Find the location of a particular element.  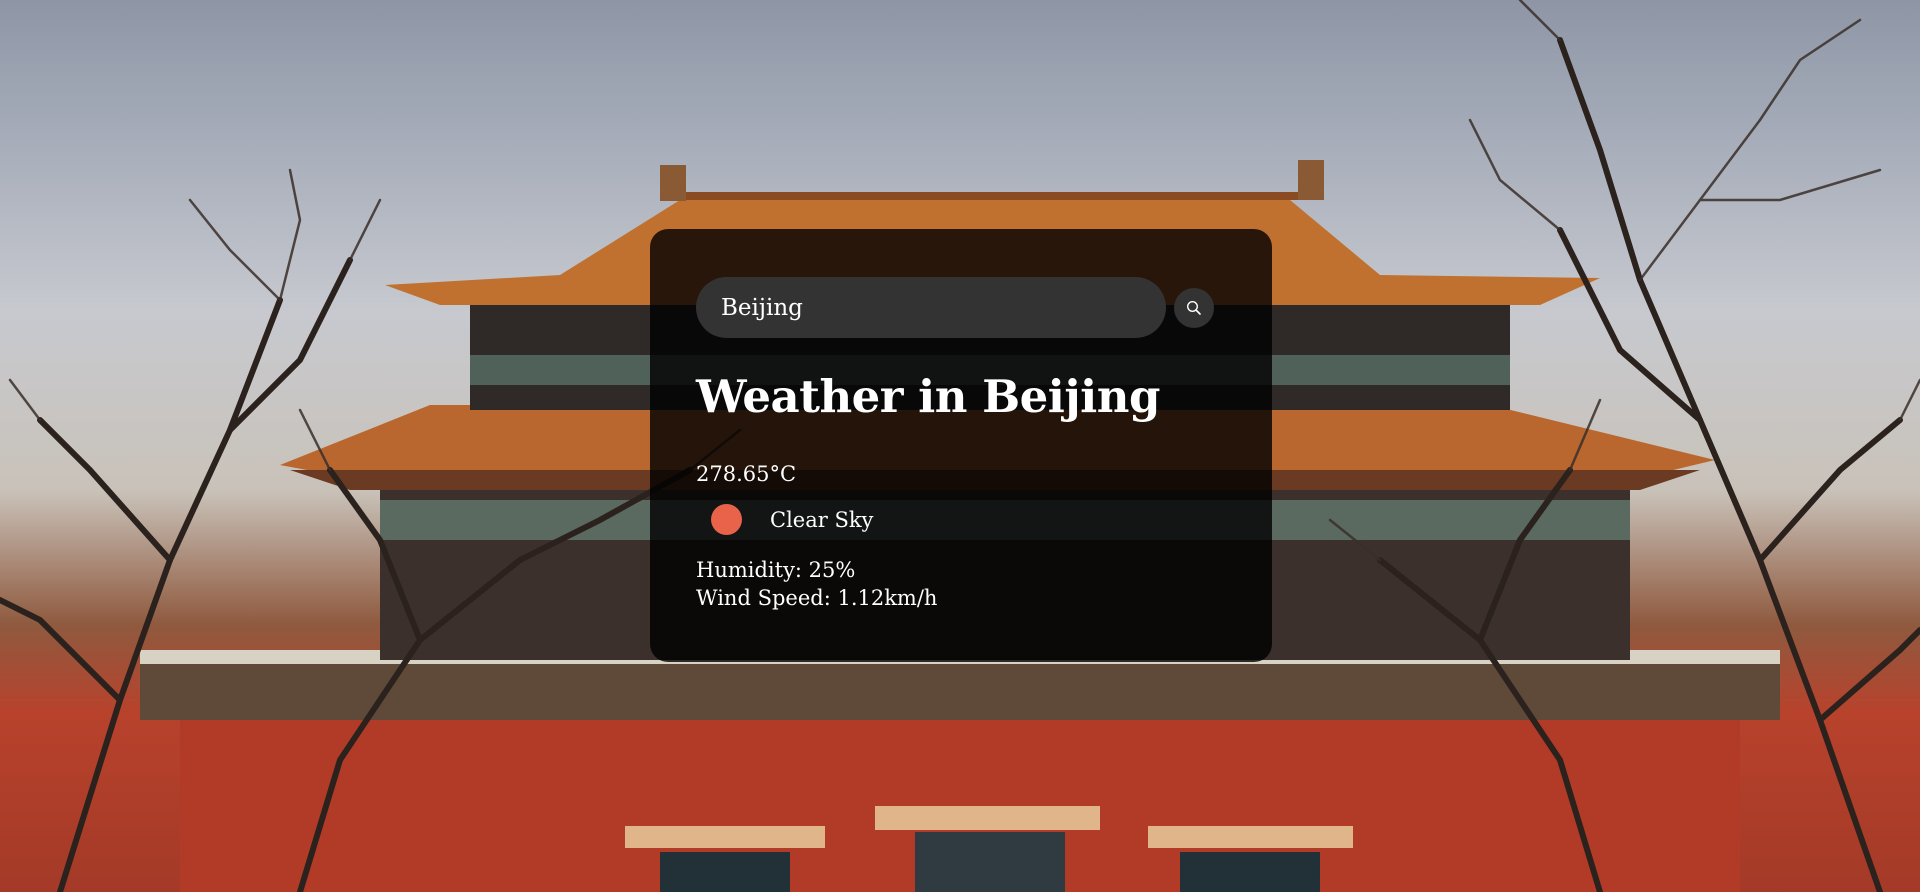

humidity: Humidity: 25% is located at coordinates (776, 569).